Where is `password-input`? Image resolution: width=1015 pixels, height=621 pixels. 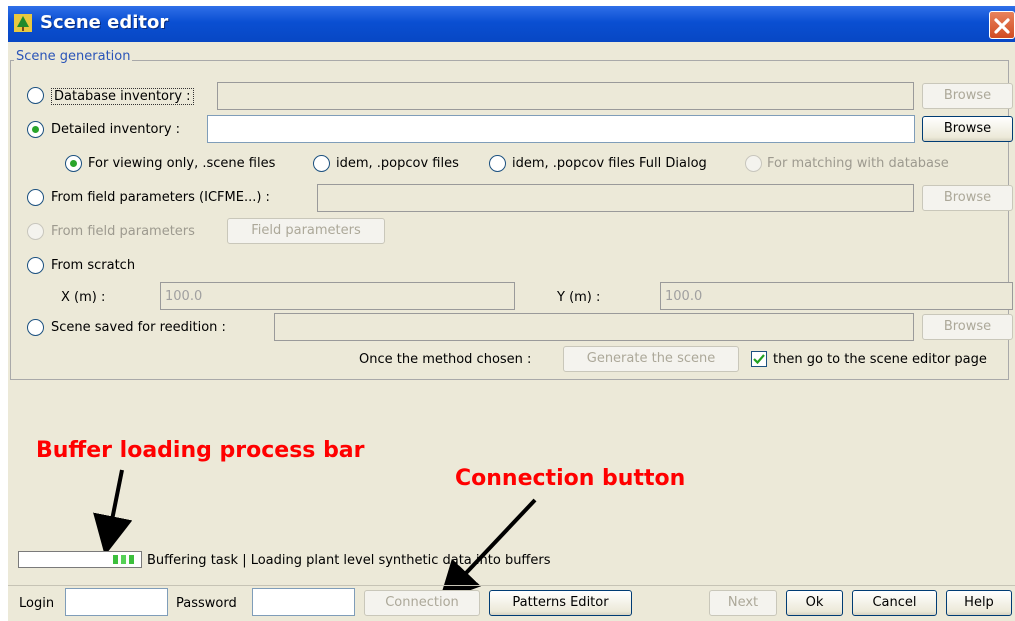
password-input is located at coordinates (303, 602).